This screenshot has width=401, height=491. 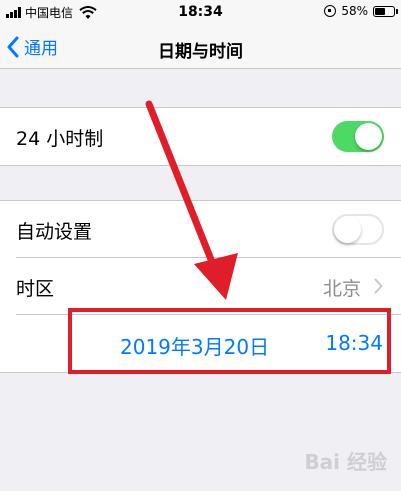 What do you see at coordinates (229, 341) in the screenshot?
I see `annotation-highlight-box` at bounding box center [229, 341].